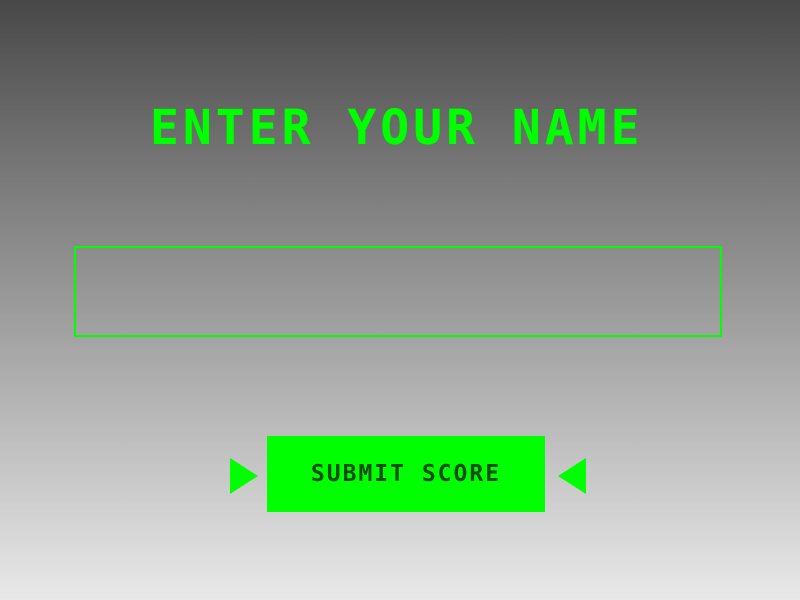  Describe the element at coordinates (406, 474) in the screenshot. I see `submit-score-button: SUBMIT SCORE` at that location.